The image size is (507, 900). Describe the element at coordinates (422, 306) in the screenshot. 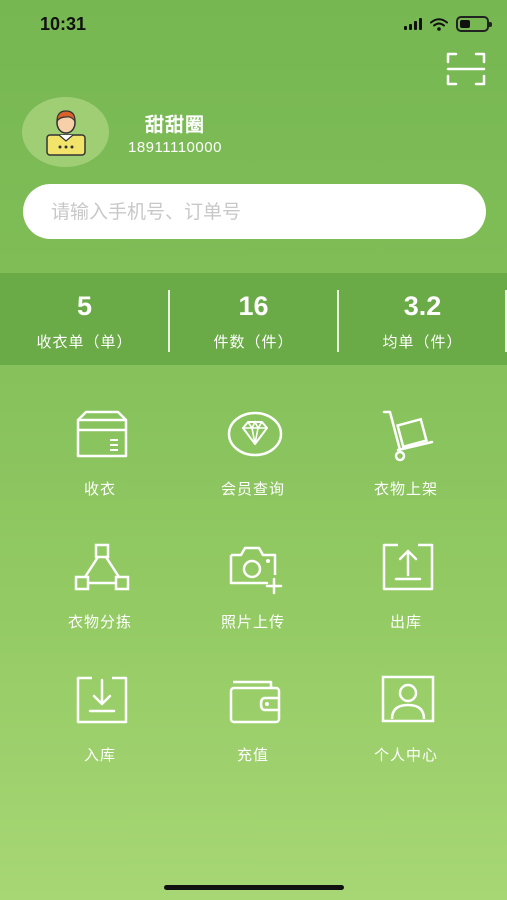

I see `stat-value: 3.2` at that location.